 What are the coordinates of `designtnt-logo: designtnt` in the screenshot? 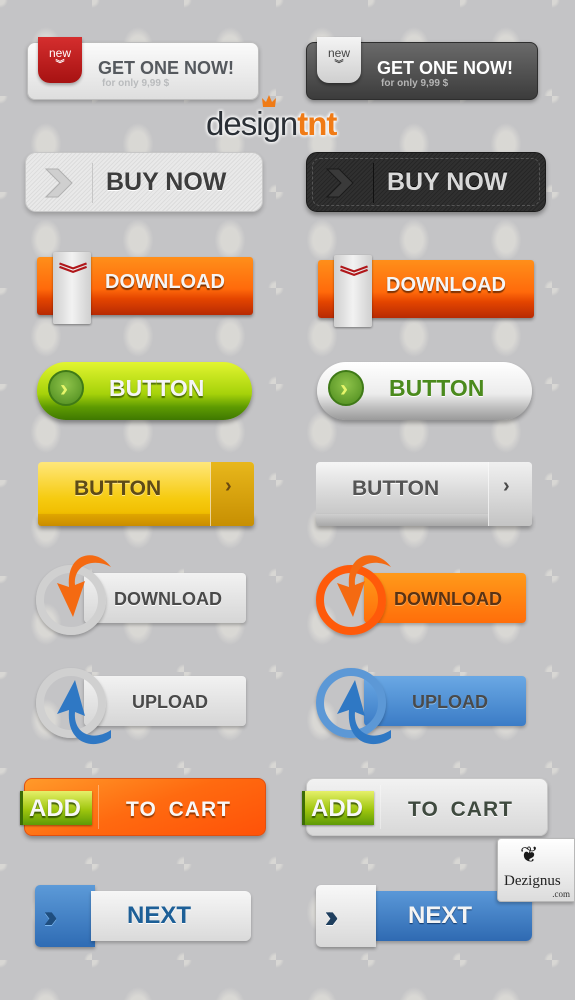 It's located at (271, 124).